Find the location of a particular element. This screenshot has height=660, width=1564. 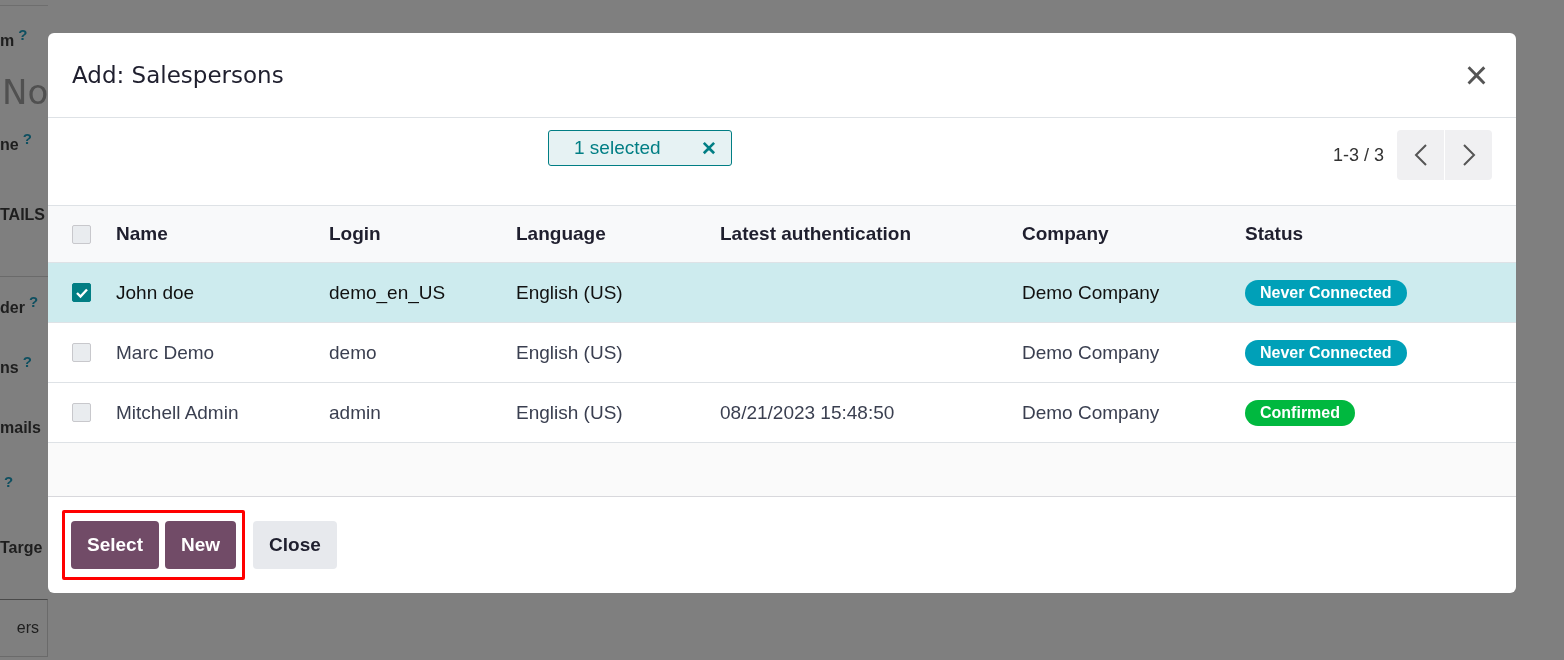

table-cell: John doe is located at coordinates (155, 292).